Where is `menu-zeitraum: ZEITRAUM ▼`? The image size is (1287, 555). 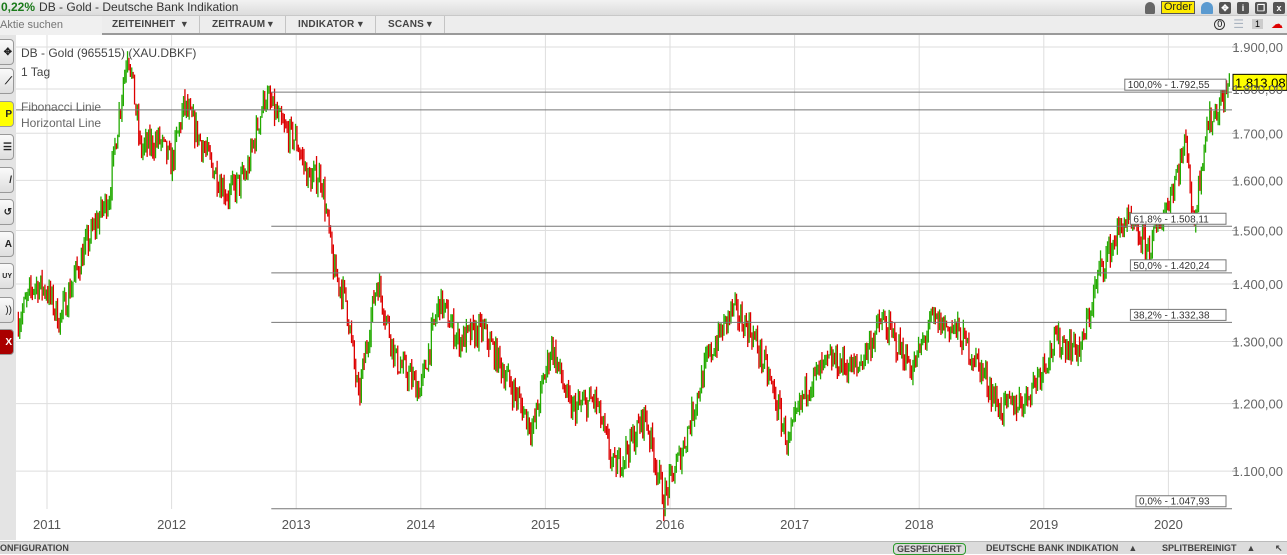 menu-zeitraum: ZEITRAUM ▼ is located at coordinates (243, 24).